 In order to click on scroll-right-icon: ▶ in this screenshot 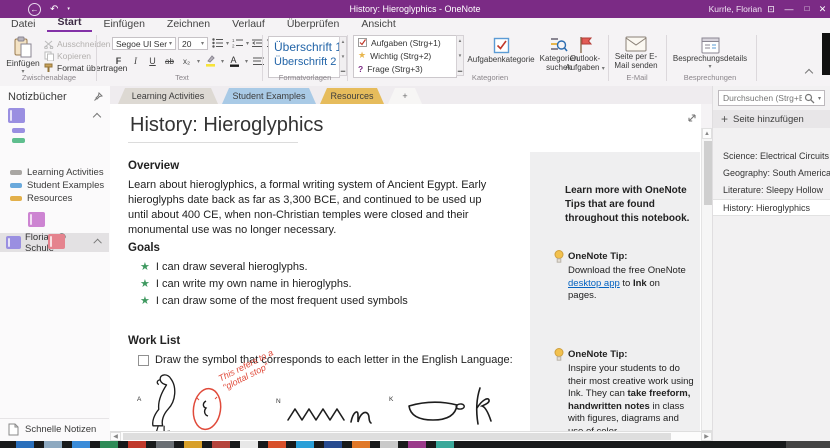, I will do `click(706, 436)`.